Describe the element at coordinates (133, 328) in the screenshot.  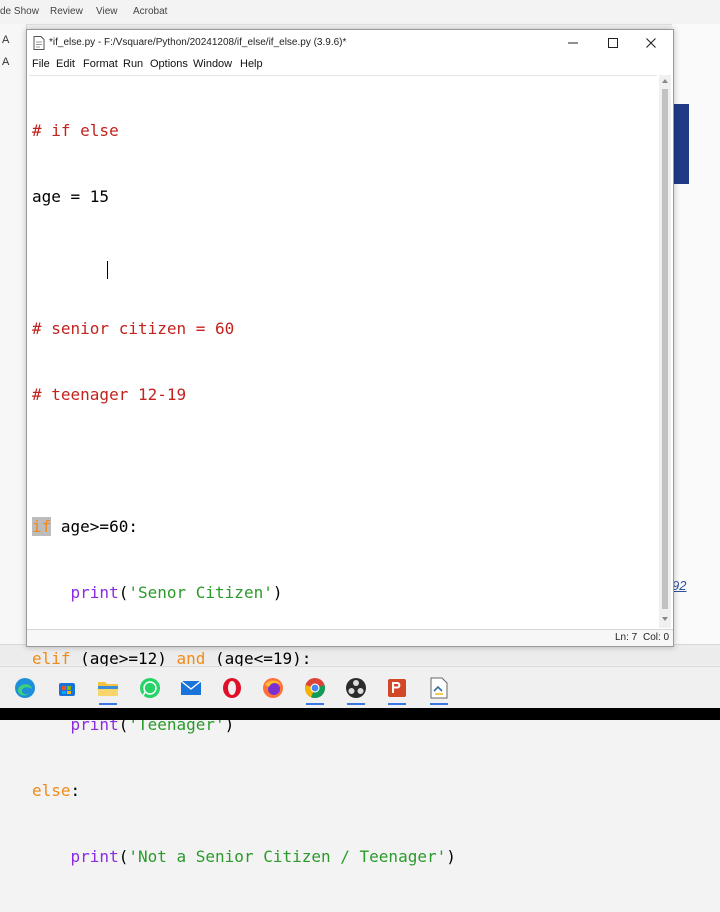
I see `comment-token: # senior citizen = 60` at that location.